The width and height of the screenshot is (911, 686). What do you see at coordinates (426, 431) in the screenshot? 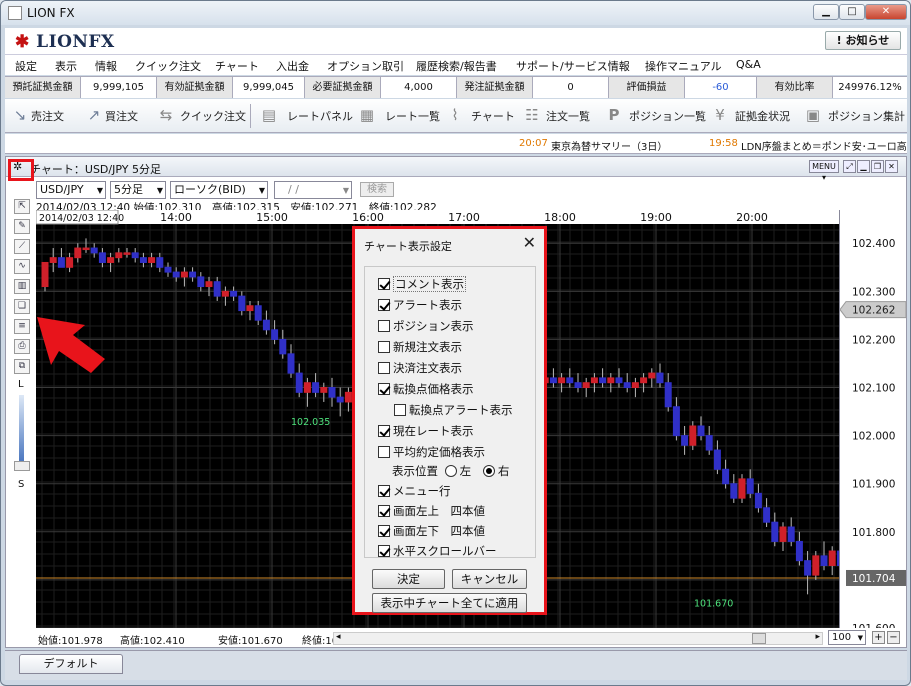
I see `option-current-rate: 現在レート表示` at bounding box center [426, 431].